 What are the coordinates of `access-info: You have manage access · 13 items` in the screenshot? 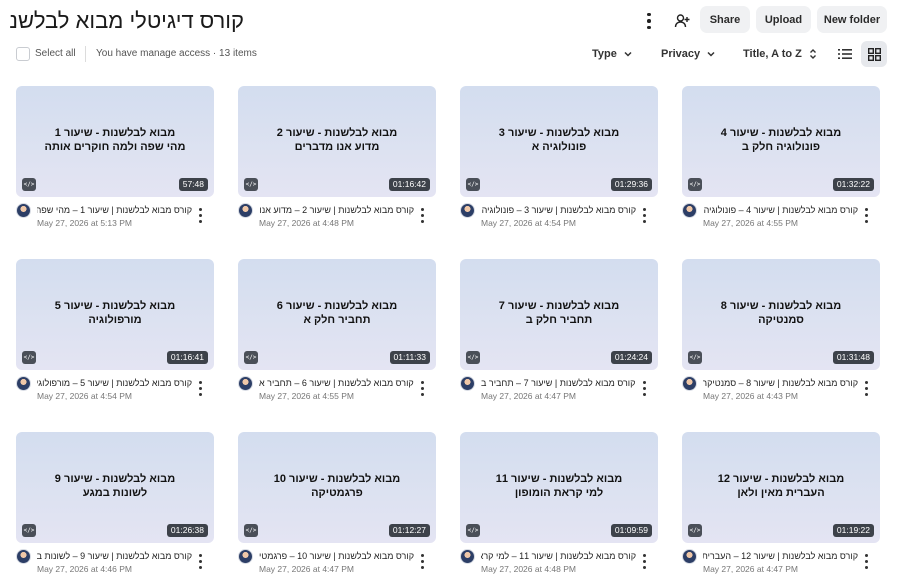 It's located at (176, 53).